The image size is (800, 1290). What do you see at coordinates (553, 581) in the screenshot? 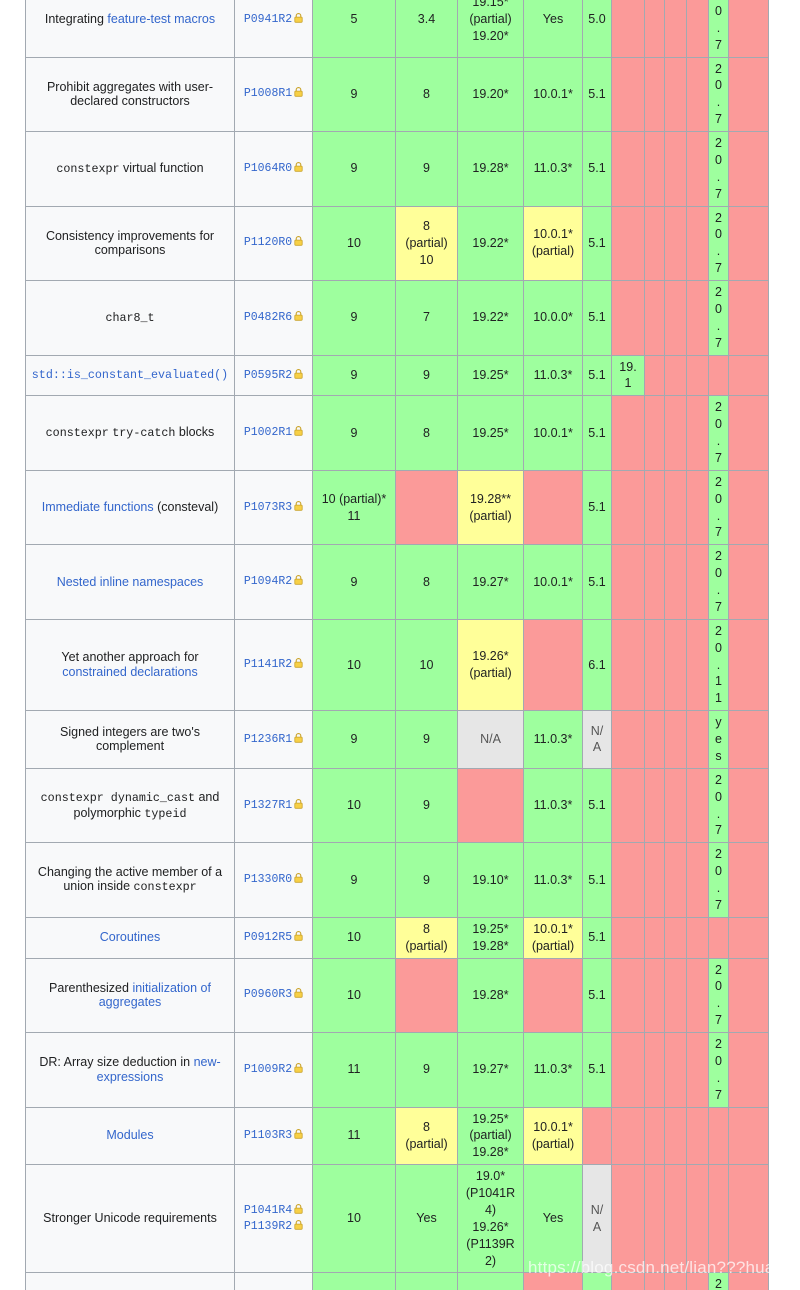
I see `cell-line: 10.0.1*` at bounding box center [553, 581].